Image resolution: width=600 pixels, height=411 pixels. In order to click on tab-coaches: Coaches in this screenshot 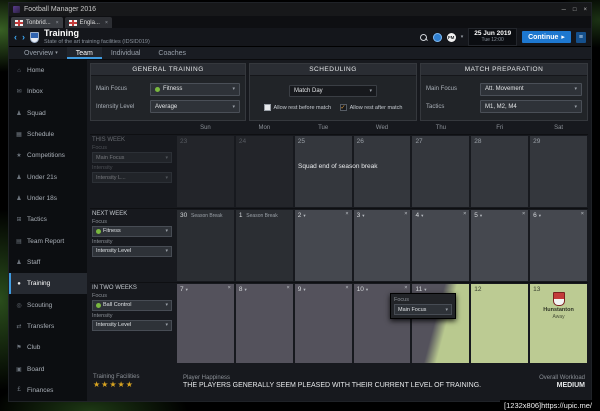, I will do `click(172, 53)`.